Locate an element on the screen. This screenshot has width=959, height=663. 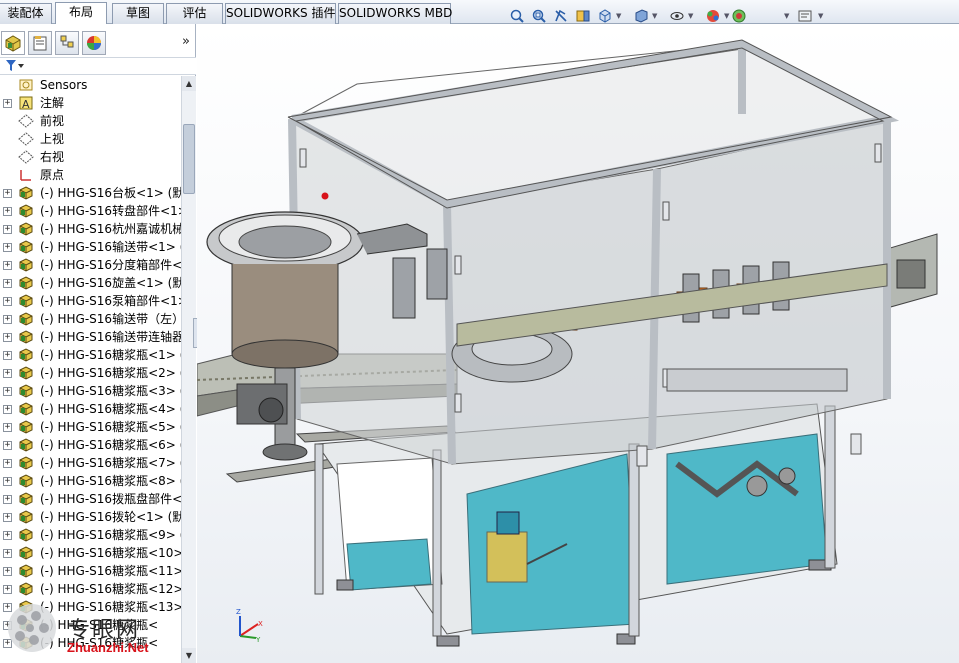
tree-item-label: 注解 is located at coordinates (52, 103).